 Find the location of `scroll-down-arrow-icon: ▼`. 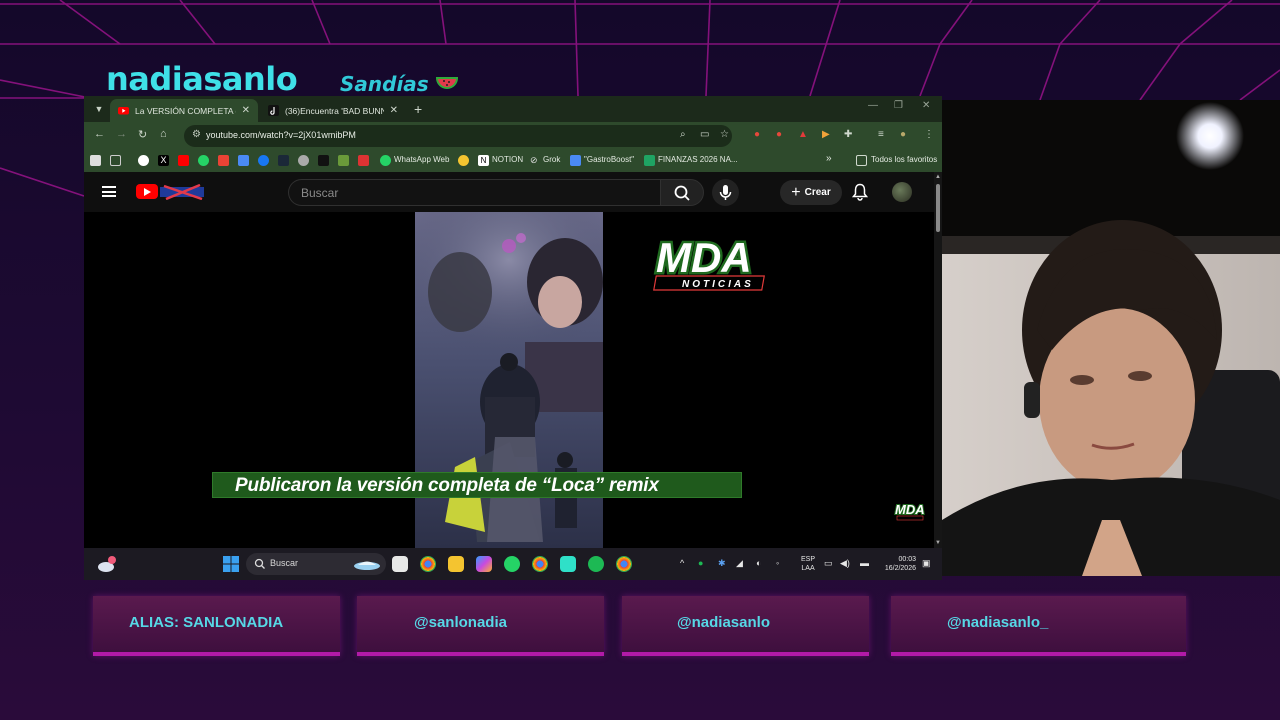

scroll-down-arrow-icon: ▼ is located at coordinates (938, 543).